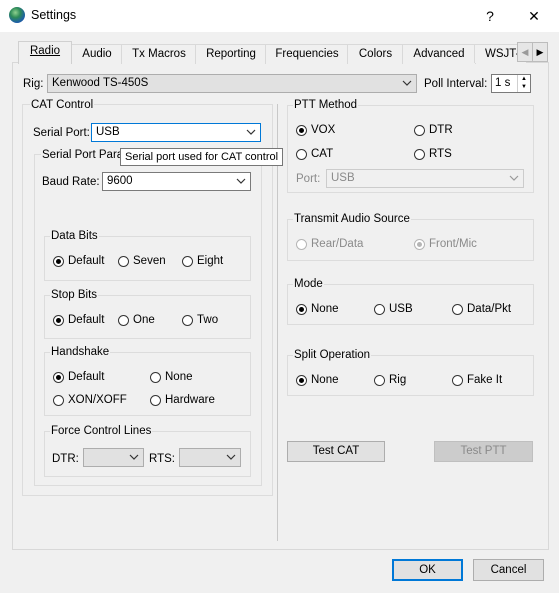 This screenshot has width=559, height=593. I want to click on ptt-vox-radio: VOX, so click(315, 130).